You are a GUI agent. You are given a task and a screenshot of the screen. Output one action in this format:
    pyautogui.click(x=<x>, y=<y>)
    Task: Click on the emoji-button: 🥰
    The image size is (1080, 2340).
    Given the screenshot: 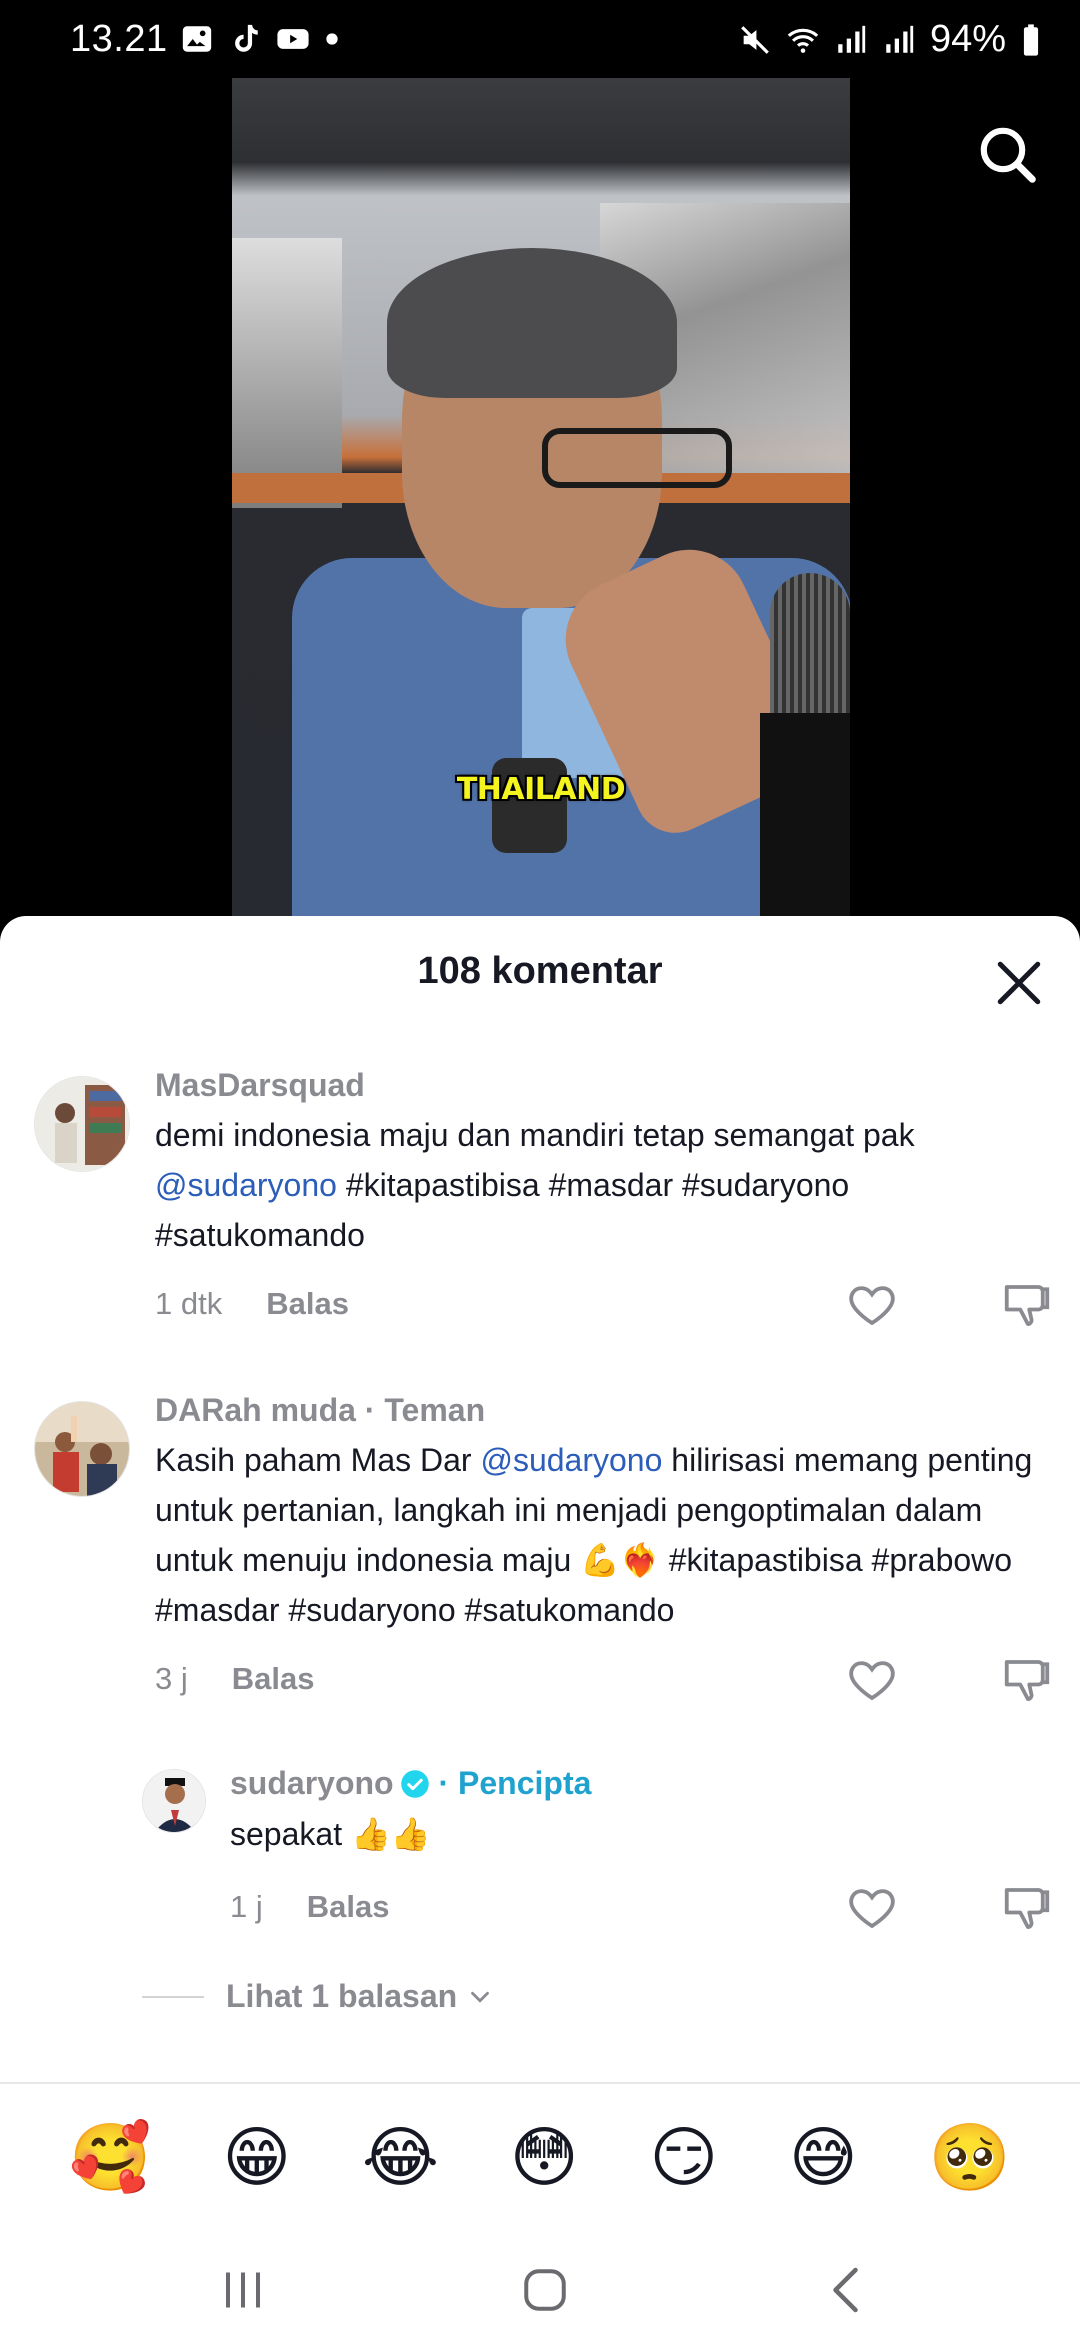 What is the action you would take?
    pyautogui.click(x=110, y=2158)
    